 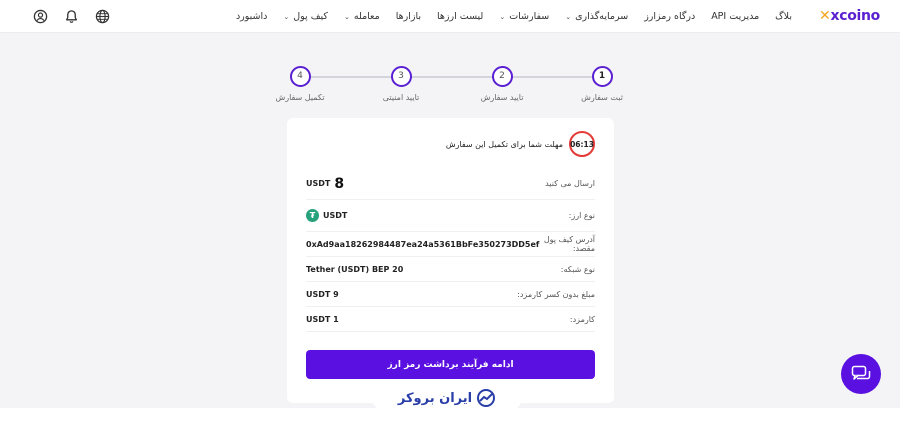 I want to click on row-currency: ₮ USDT نوع ارز:, so click(x=450, y=216).